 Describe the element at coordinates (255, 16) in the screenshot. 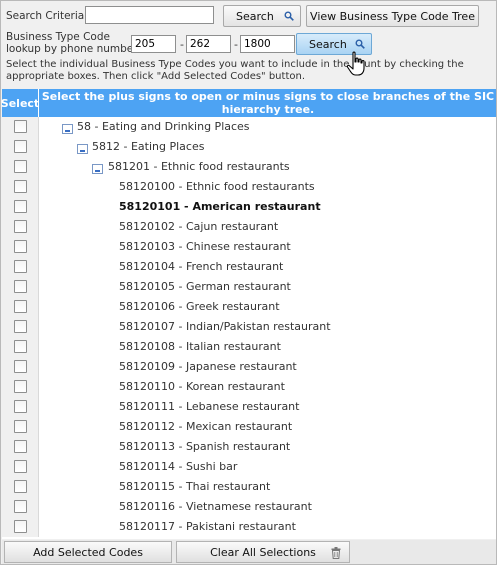

I see `search-button-label: Search` at that location.